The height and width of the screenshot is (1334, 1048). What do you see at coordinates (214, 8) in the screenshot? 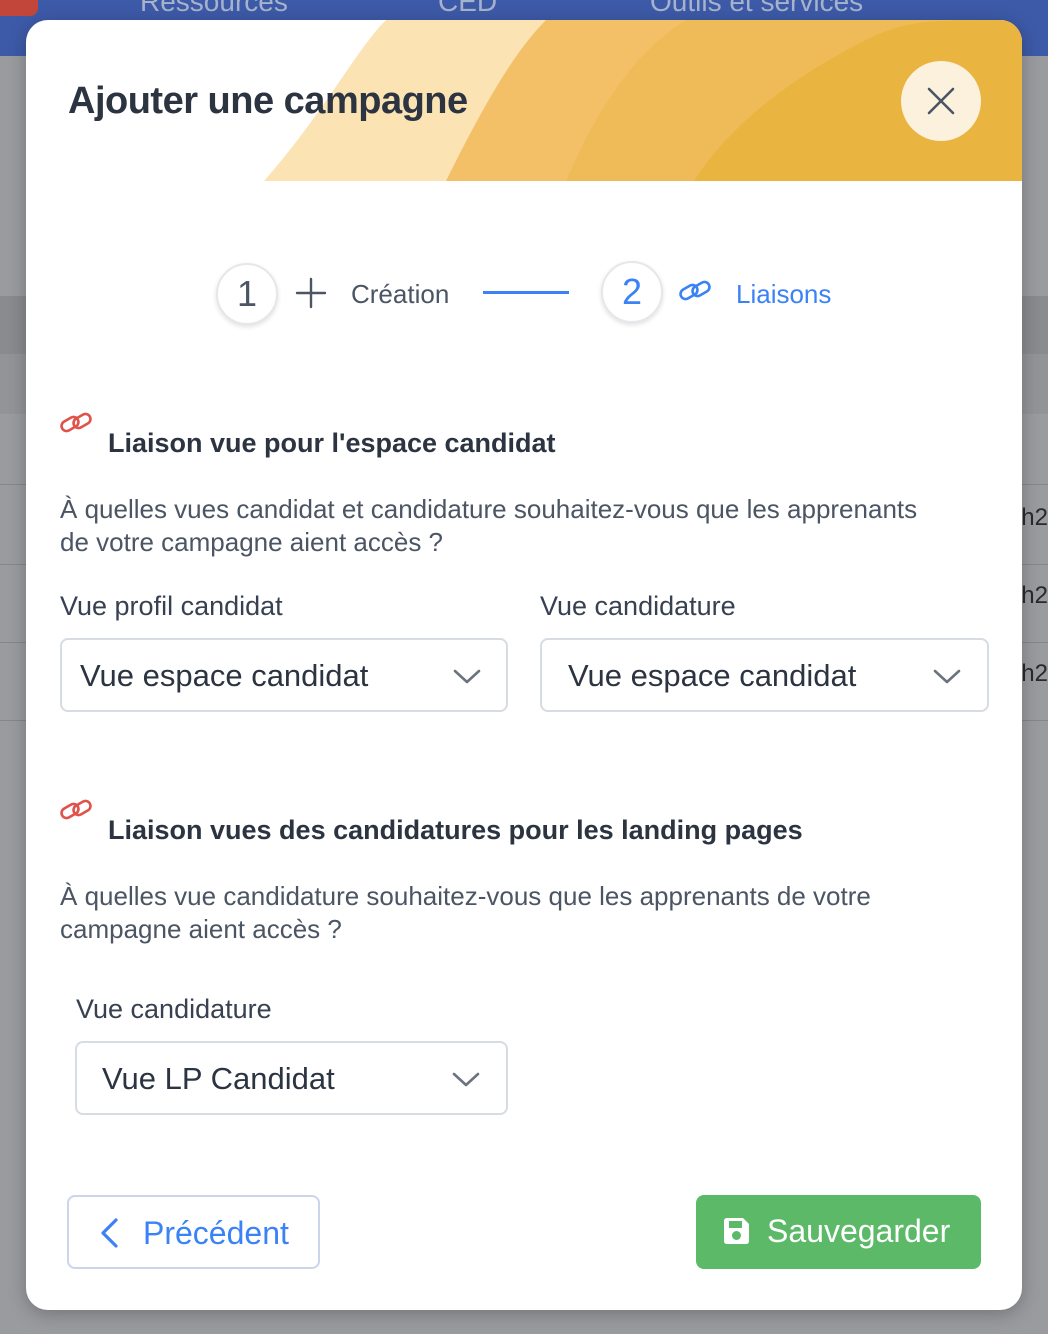
I see `background-nav-item: Ressources` at bounding box center [214, 8].